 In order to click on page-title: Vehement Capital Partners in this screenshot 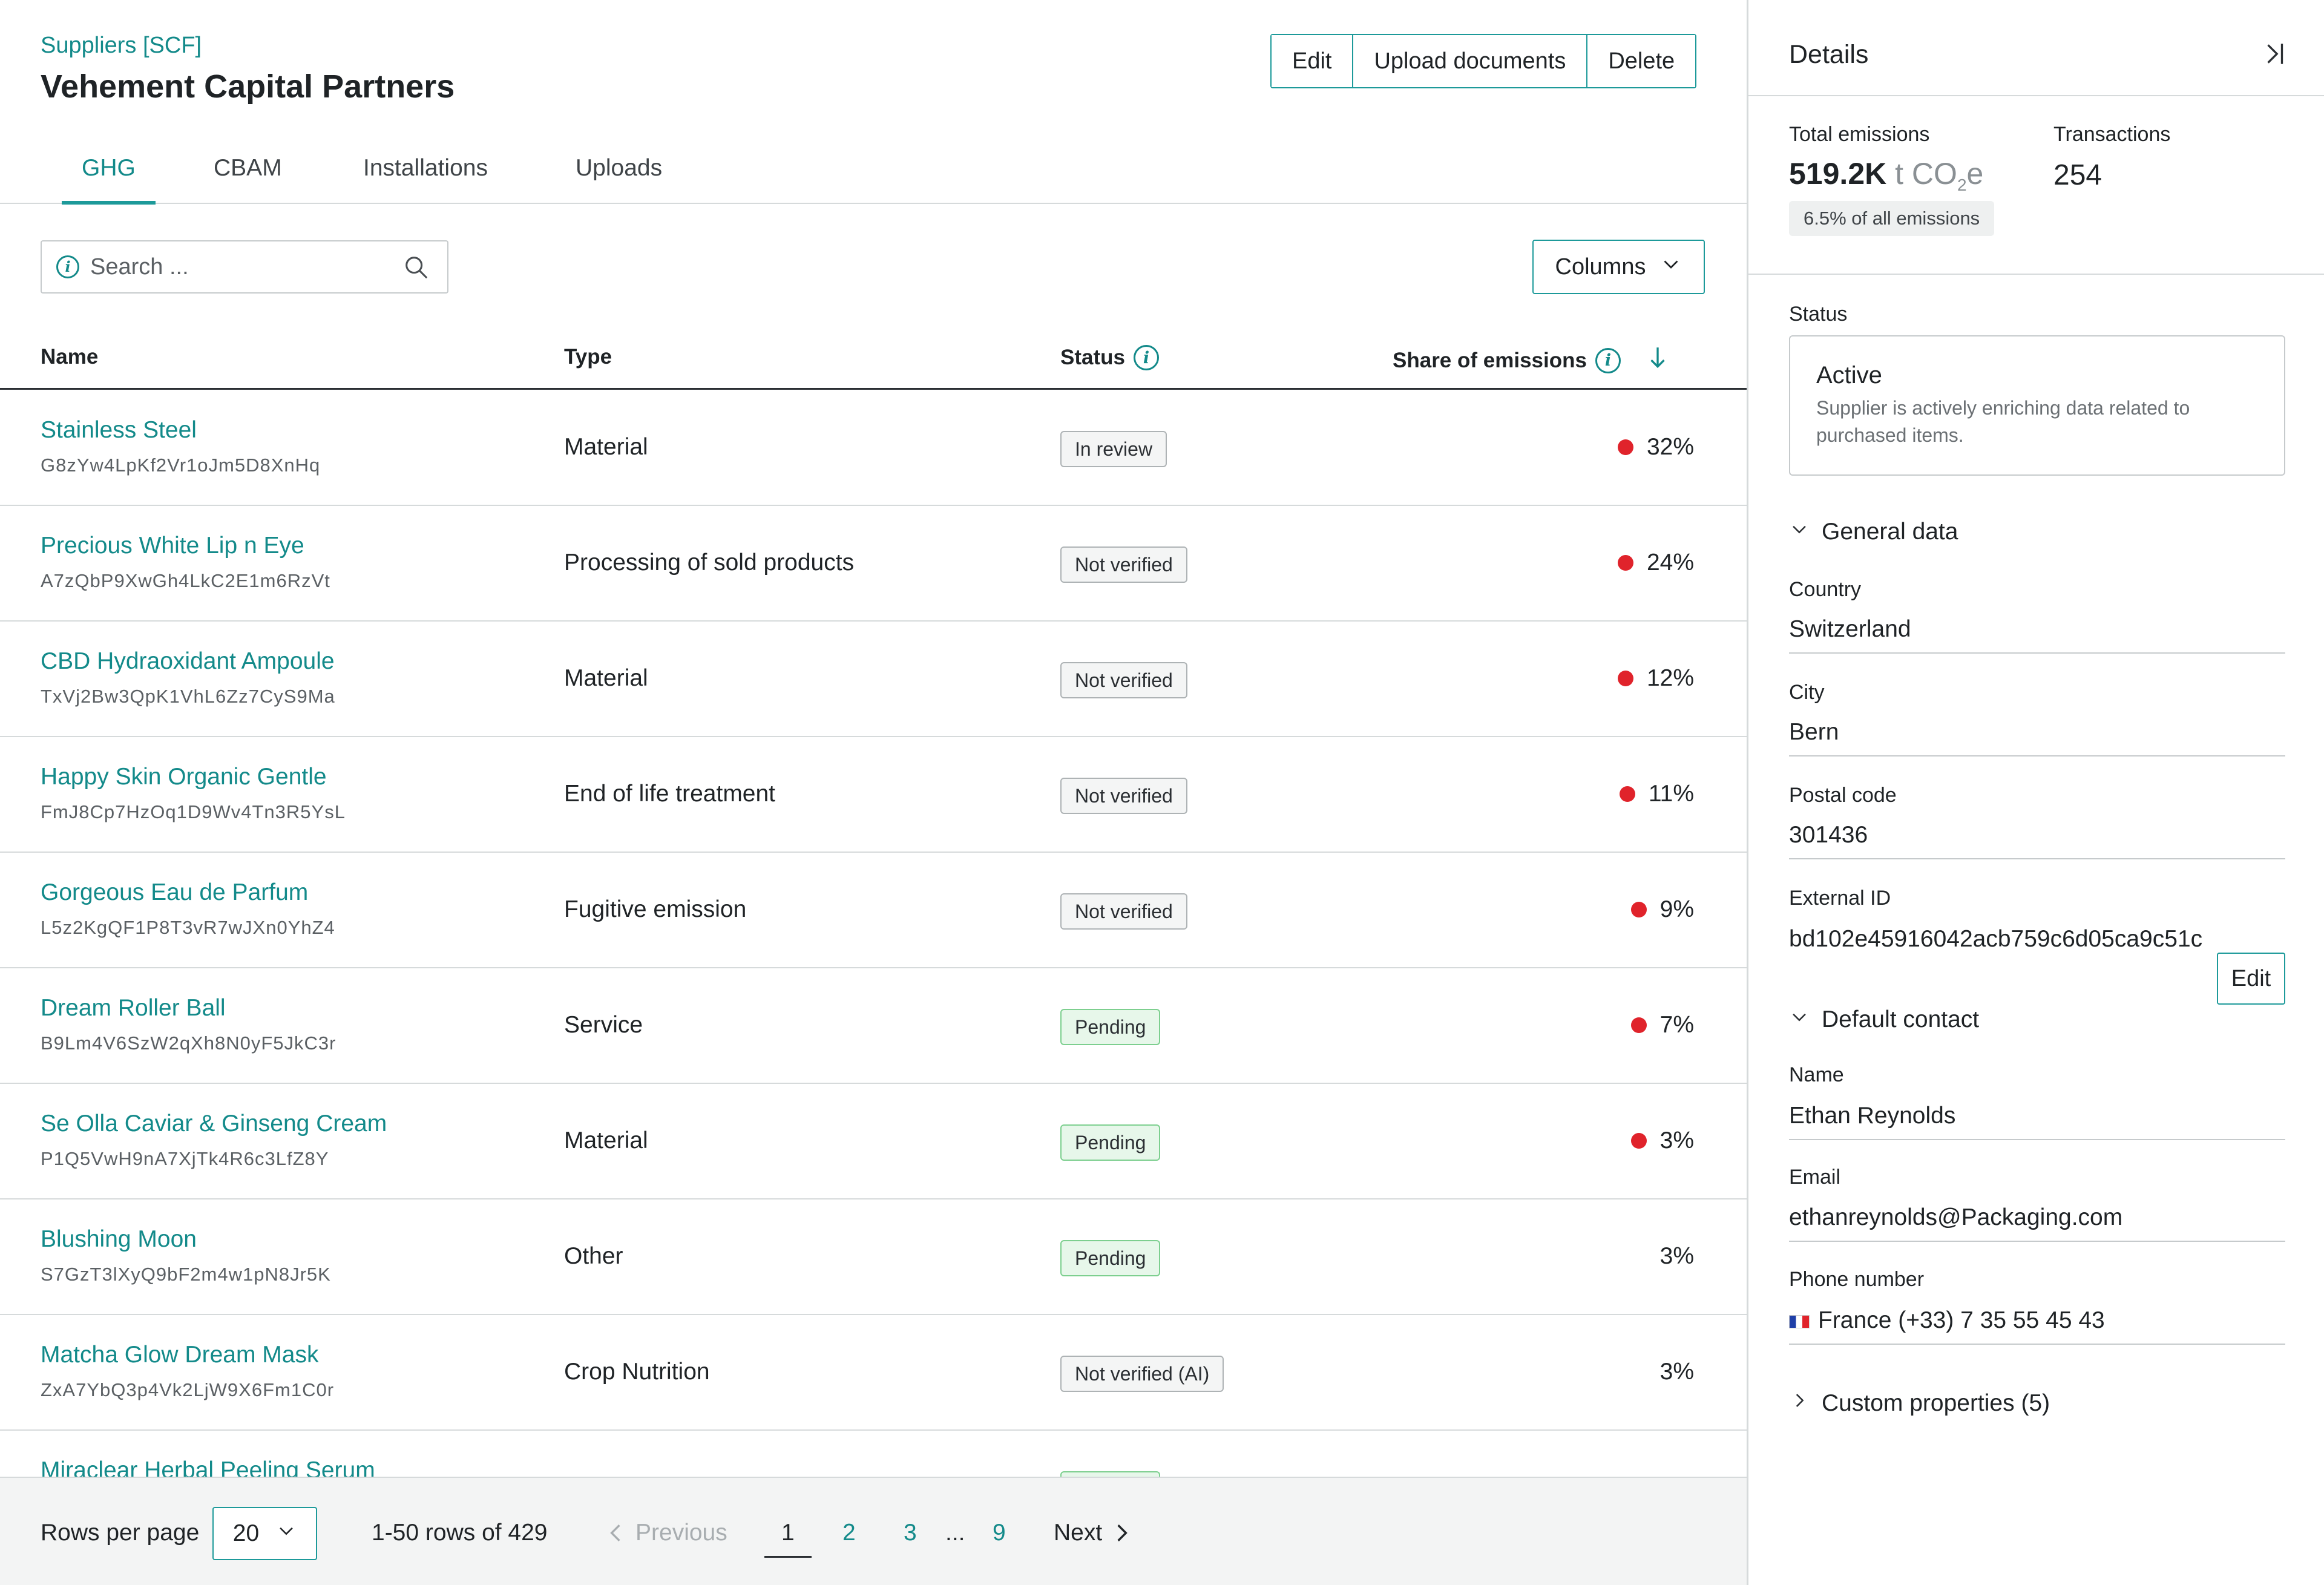, I will do `click(248, 86)`.